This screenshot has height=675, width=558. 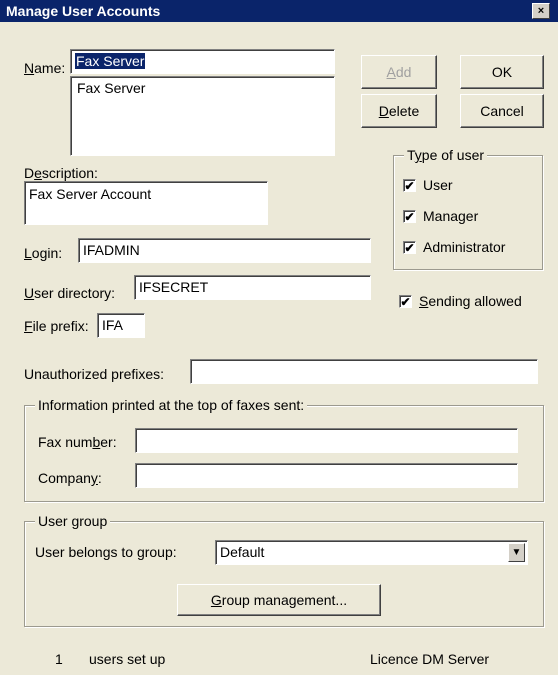 What do you see at coordinates (113, 325) in the screenshot?
I see `file-prefix-value: IFA` at bounding box center [113, 325].